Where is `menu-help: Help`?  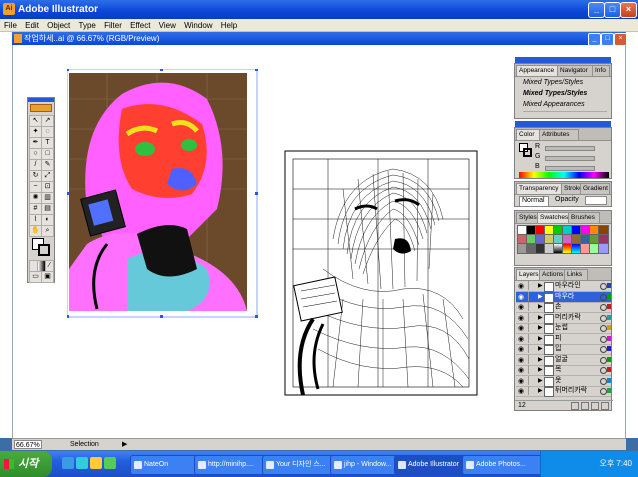 menu-help: Help is located at coordinates (229, 25).